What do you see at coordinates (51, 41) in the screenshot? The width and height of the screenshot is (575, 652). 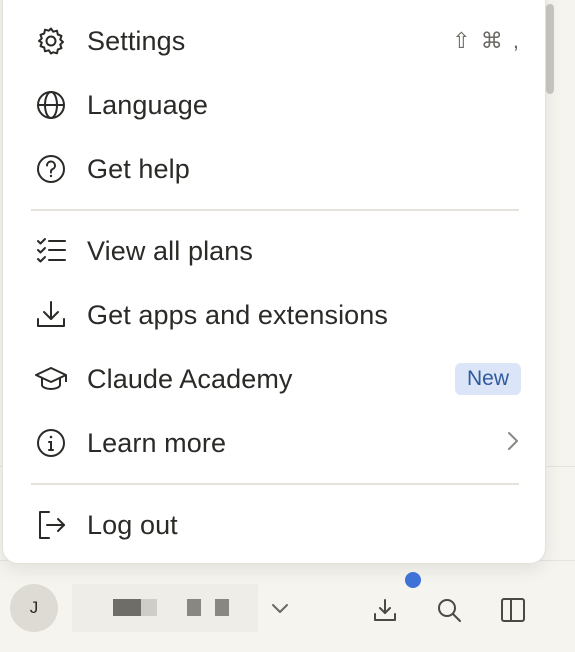 I see `gear-icon` at bounding box center [51, 41].